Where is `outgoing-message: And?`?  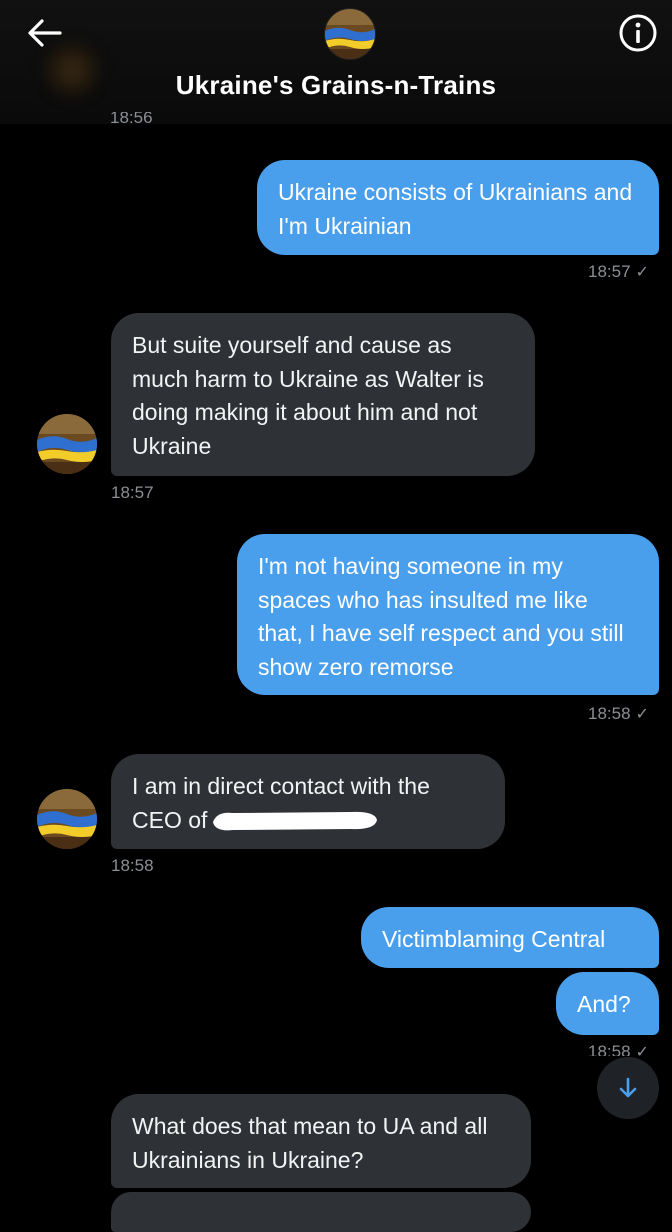
outgoing-message: And? is located at coordinates (607, 1003).